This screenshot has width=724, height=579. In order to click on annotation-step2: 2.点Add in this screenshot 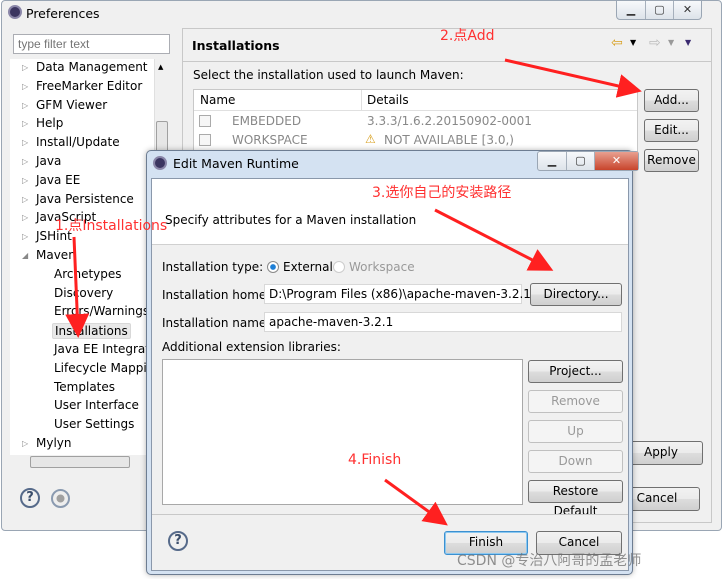, I will do `click(467, 36)`.